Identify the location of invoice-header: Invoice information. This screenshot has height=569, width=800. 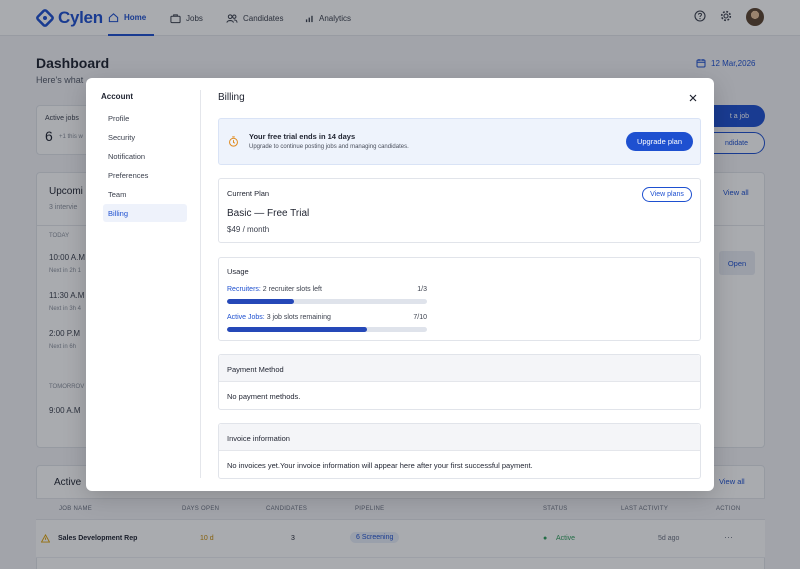
(459, 437).